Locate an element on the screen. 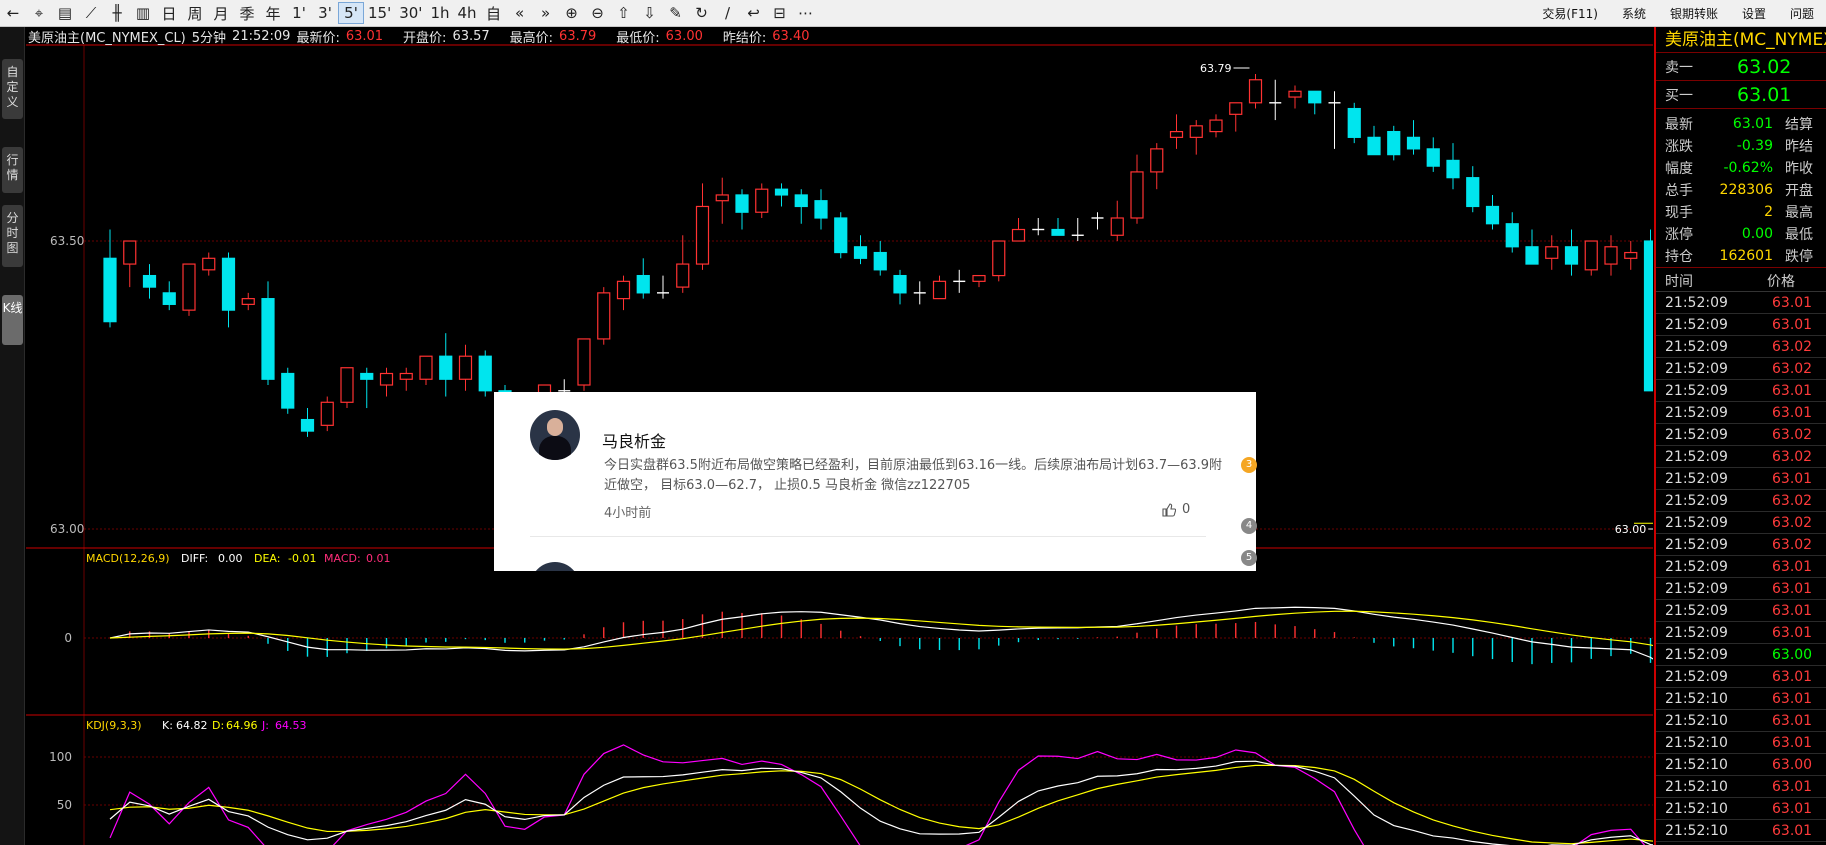 This screenshot has height=845, width=1826. quote-title: 美原油主(MC_NYMEX_CL) is located at coordinates (1741, 40).